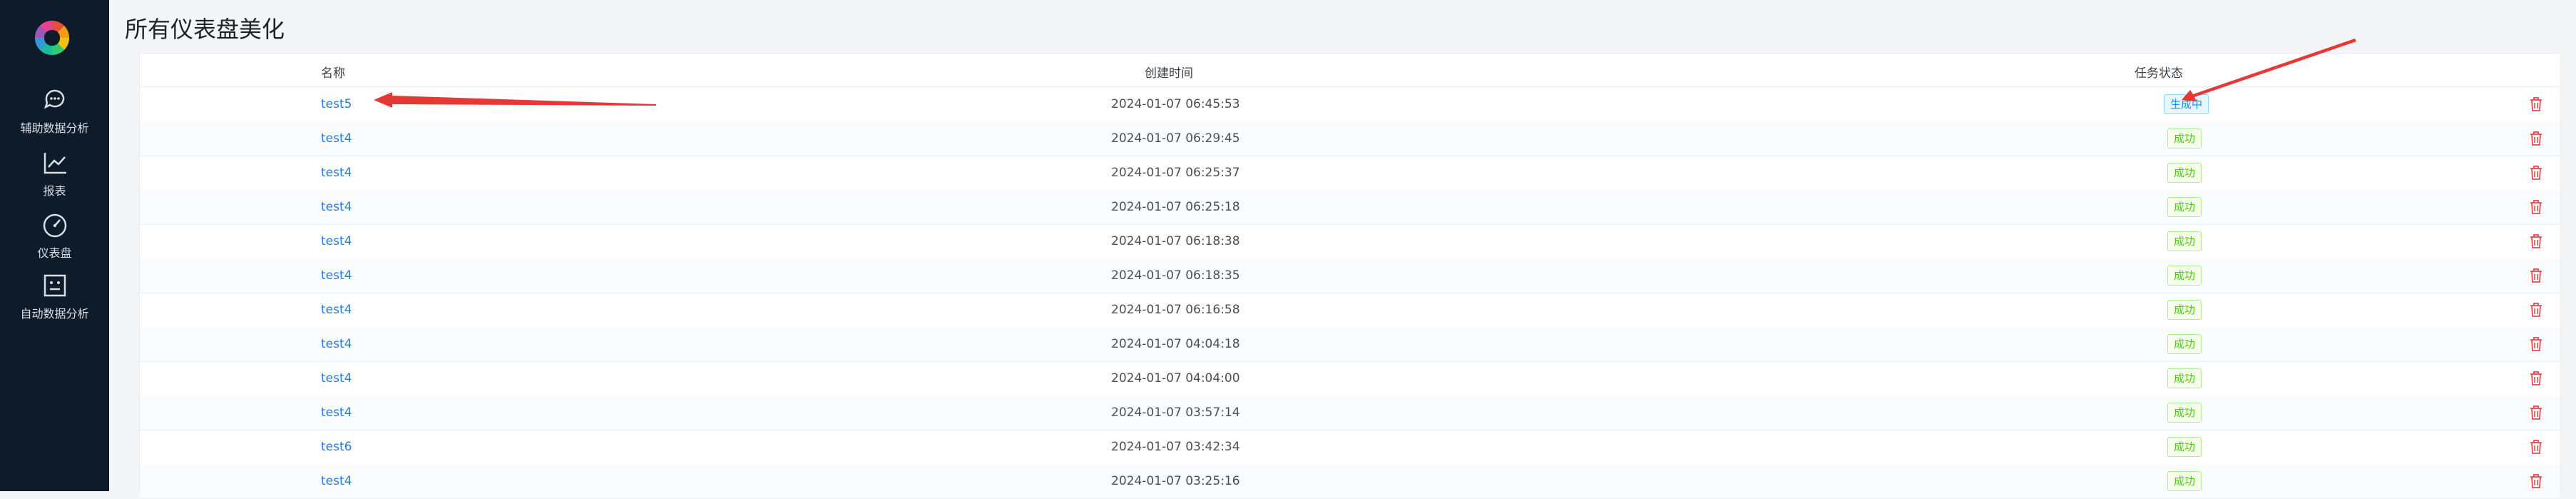 The height and width of the screenshot is (499, 2576). What do you see at coordinates (55, 285) in the screenshot?
I see `robot-face-icon` at bounding box center [55, 285].